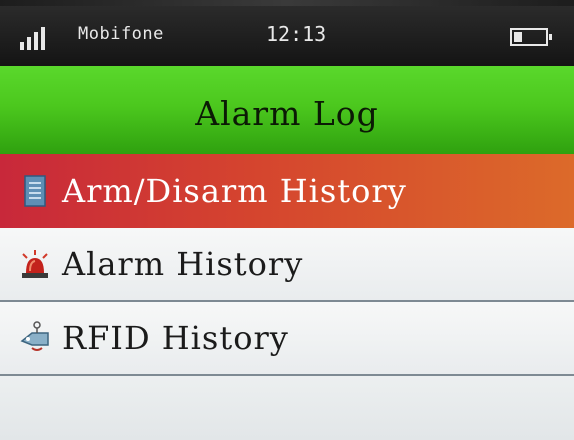 This screenshot has width=574, height=440. What do you see at coordinates (35, 264) in the screenshot?
I see `alarm-siren-icon` at bounding box center [35, 264].